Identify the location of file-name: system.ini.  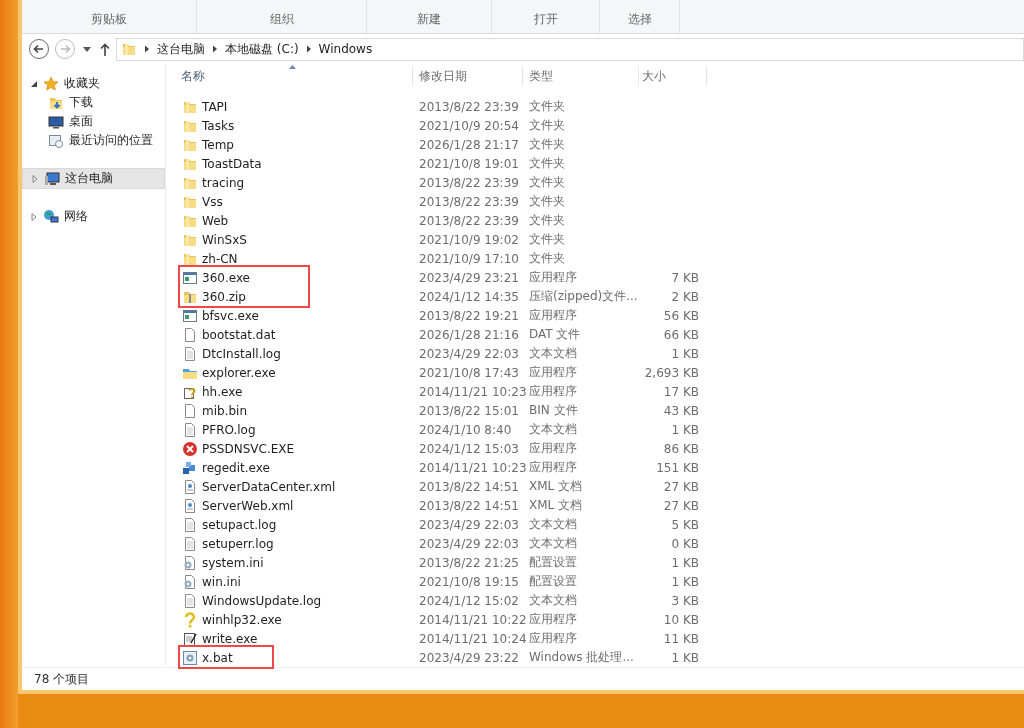
(221, 562).